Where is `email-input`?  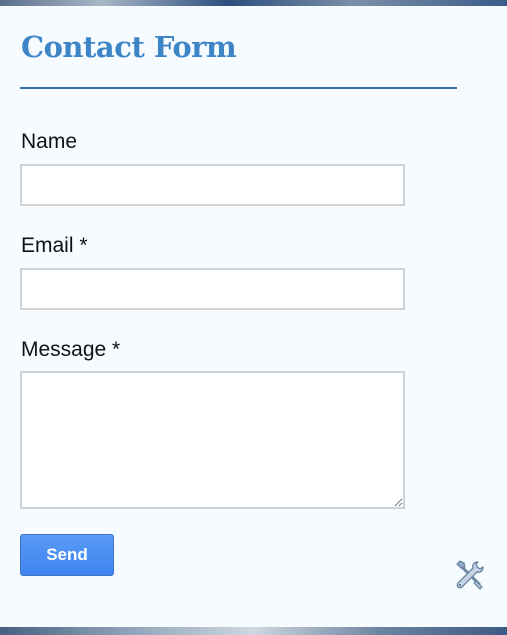
email-input is located at coordinates (212, 289).